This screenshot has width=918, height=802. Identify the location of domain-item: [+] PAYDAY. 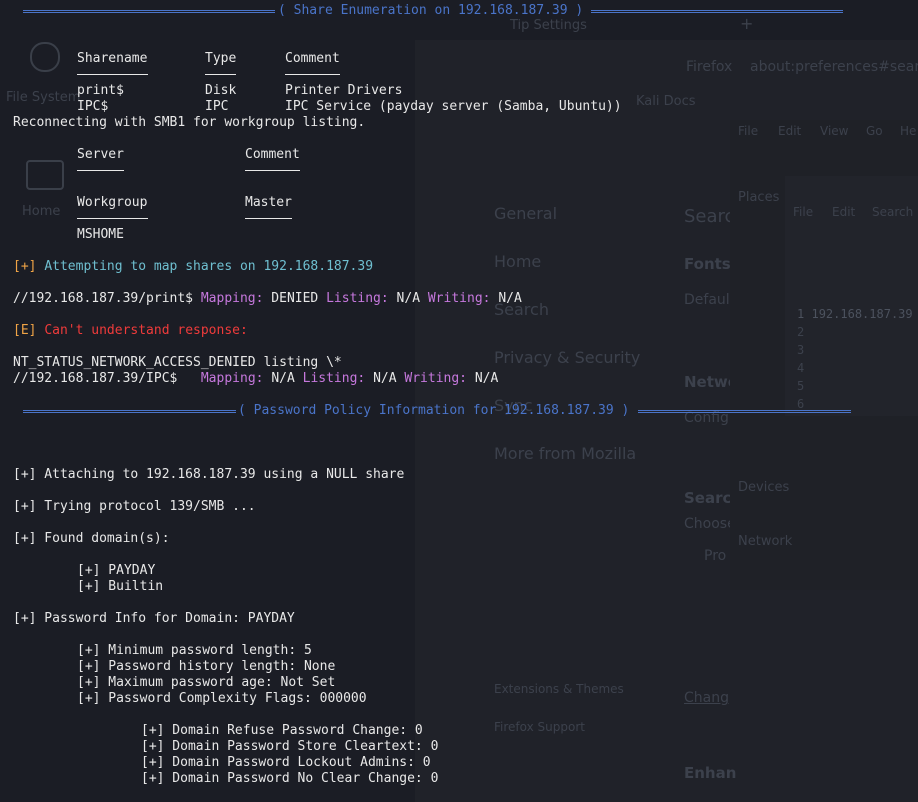
(116, 570).